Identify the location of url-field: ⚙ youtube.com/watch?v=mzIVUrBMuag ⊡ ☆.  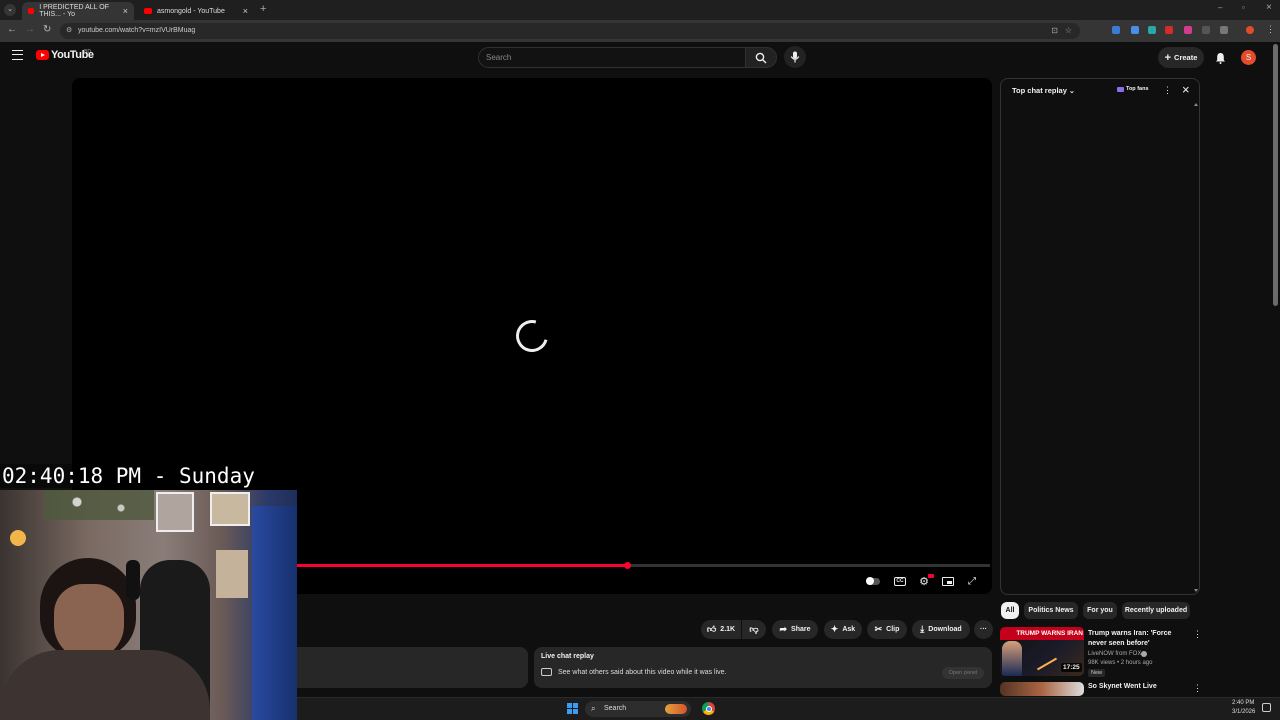
(570, 31).